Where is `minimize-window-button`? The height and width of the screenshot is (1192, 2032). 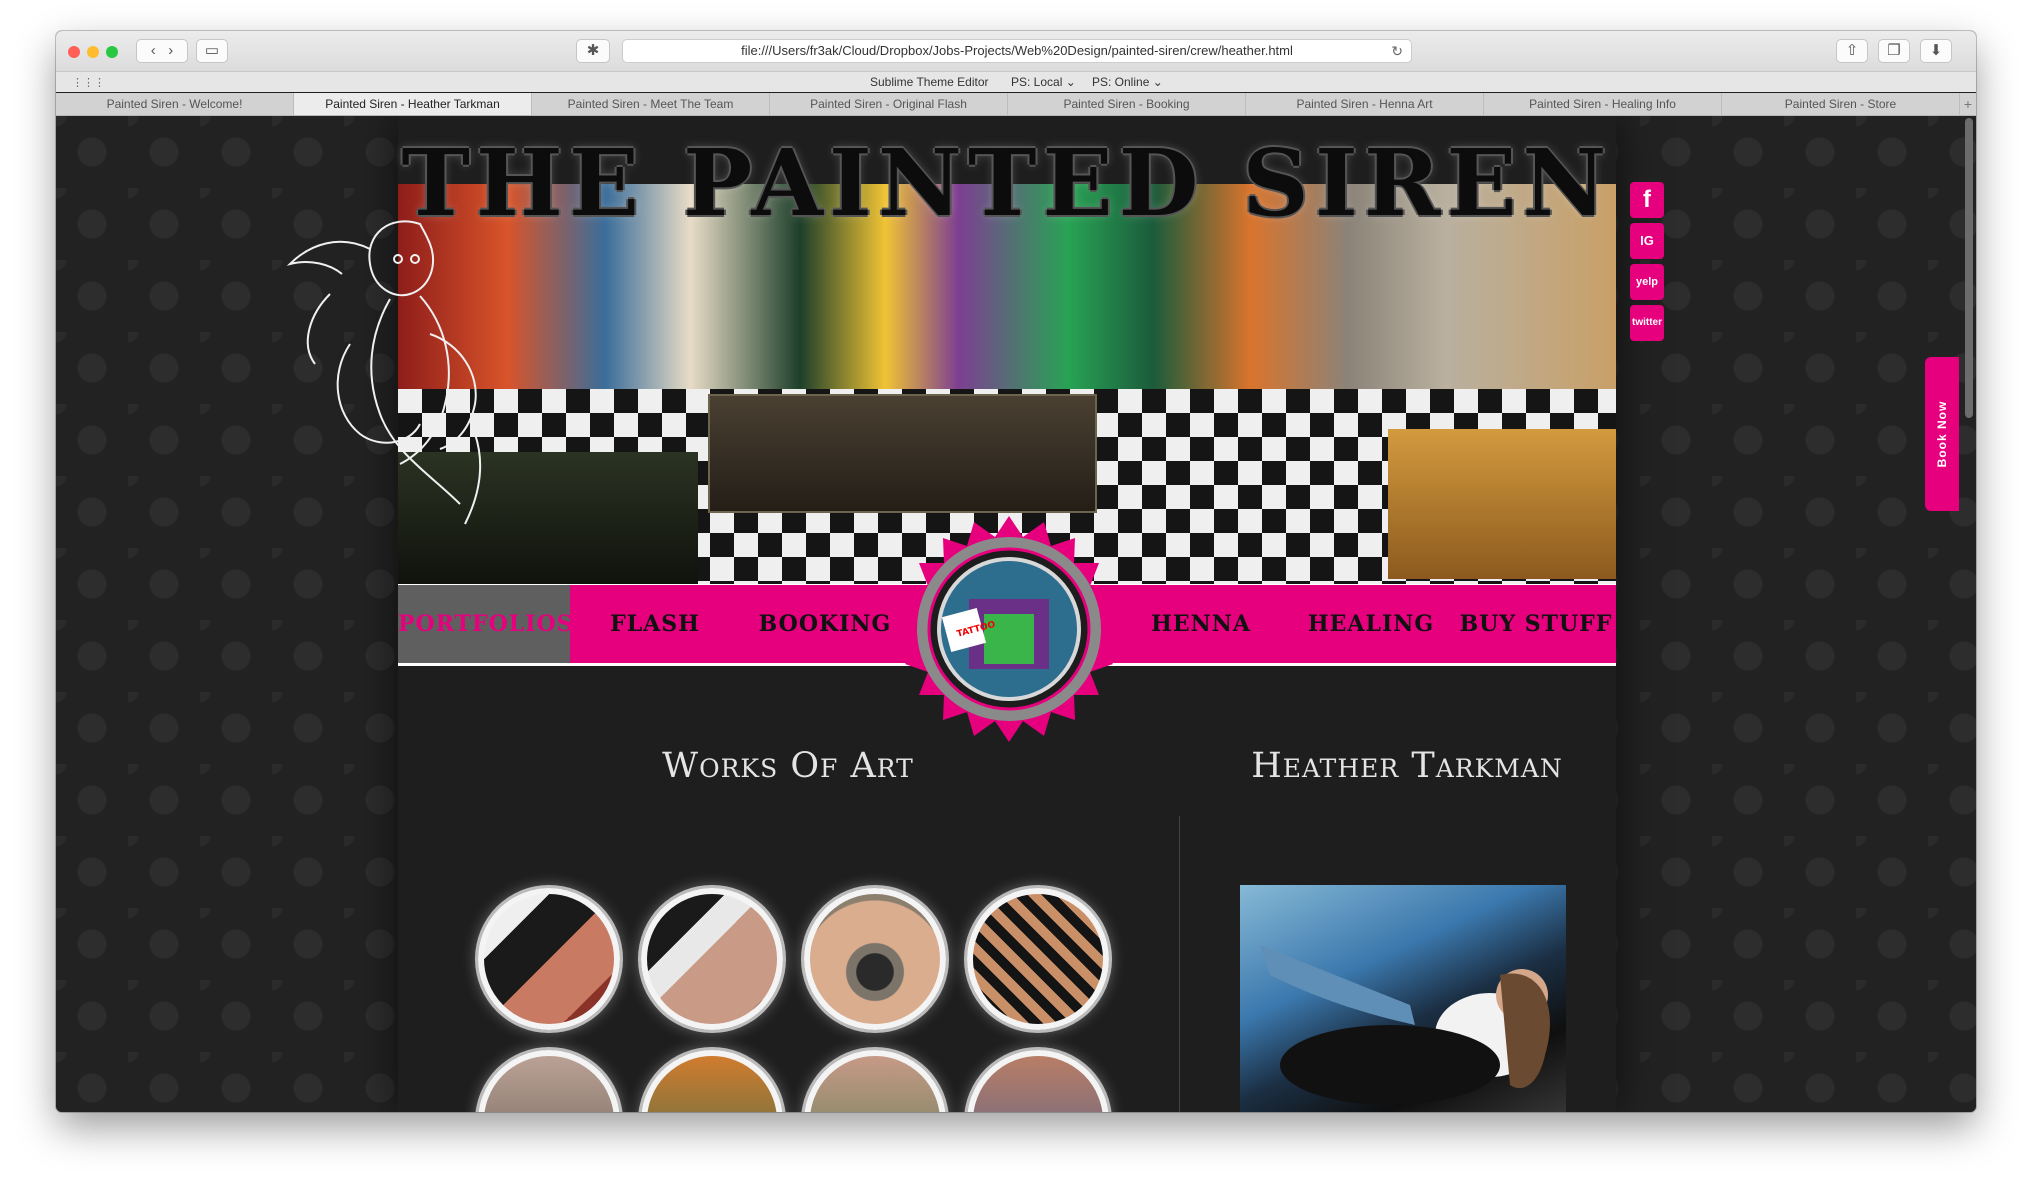
minimize-window-button is located at coordinates (93, 52).